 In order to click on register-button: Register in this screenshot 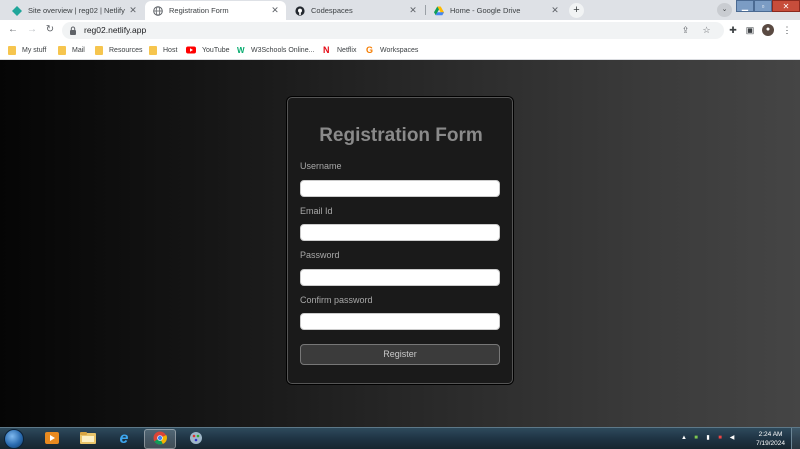, I will do `click(400, 354)`.